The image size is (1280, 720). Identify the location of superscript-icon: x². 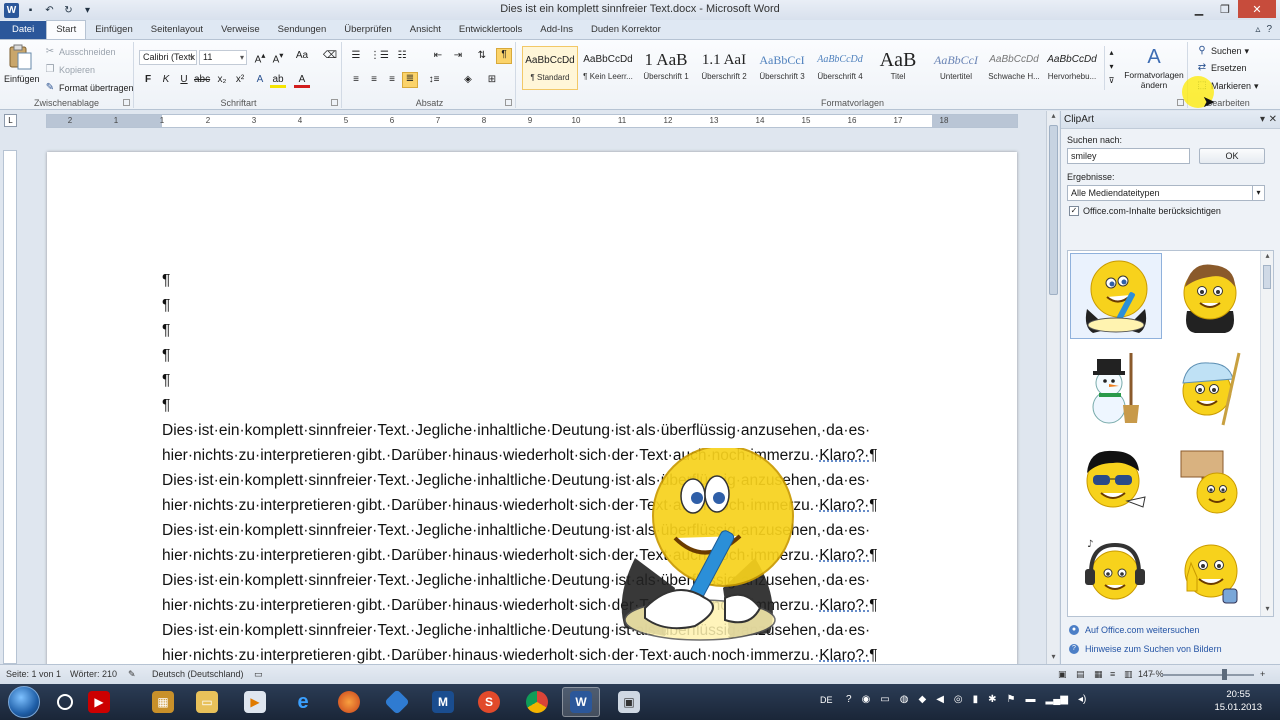
(240, 79).